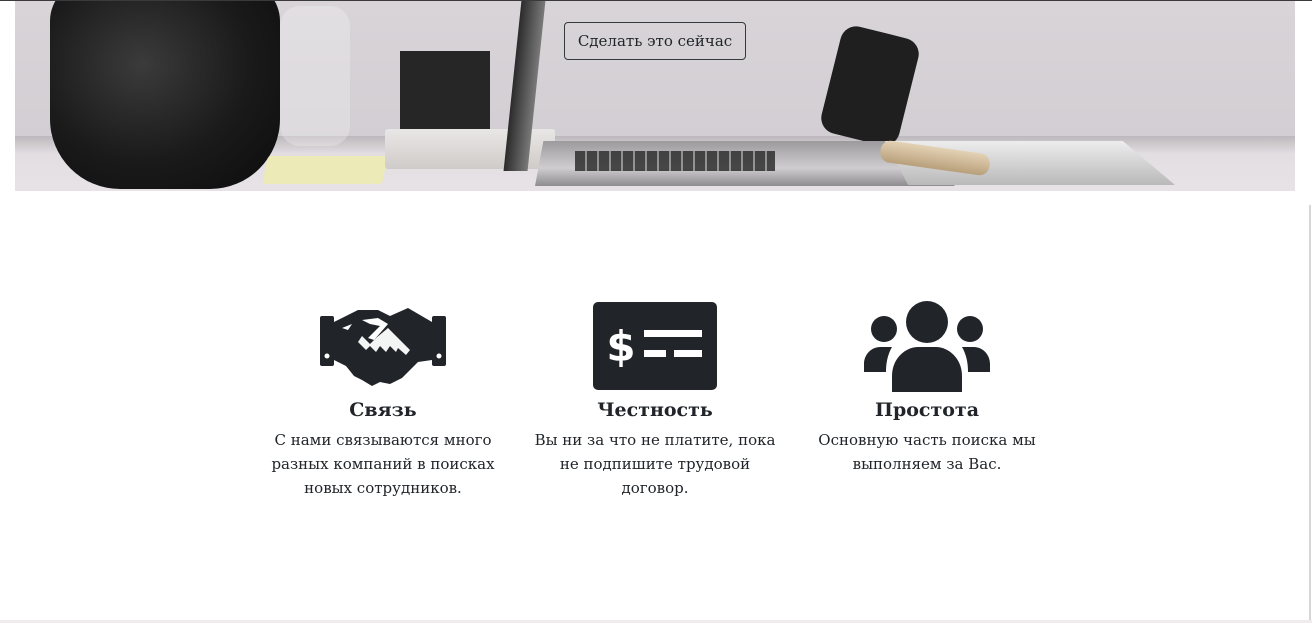 This screenshot has height=623, width=1312. Describe the element at coordinates (325, 170) in the screenshot. I see `hero-sticky-notes` at that location.